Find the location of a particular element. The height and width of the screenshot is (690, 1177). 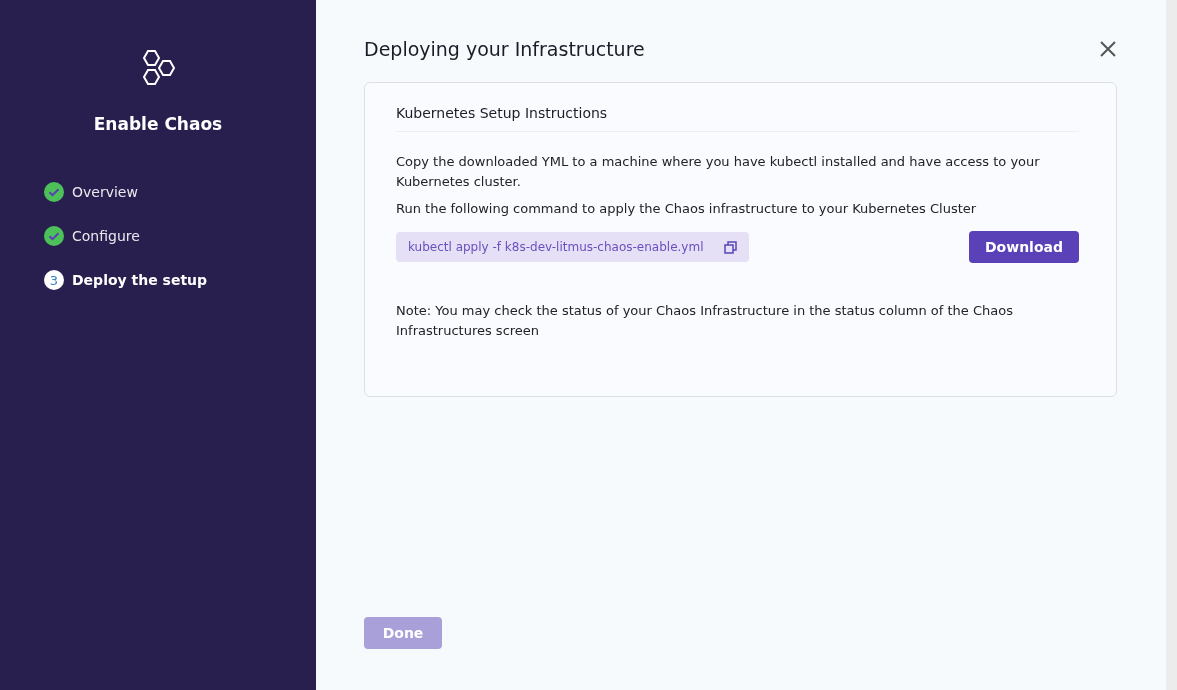

dialog-title: Deploying your Infrastructure is located at coordinates (504, 49).